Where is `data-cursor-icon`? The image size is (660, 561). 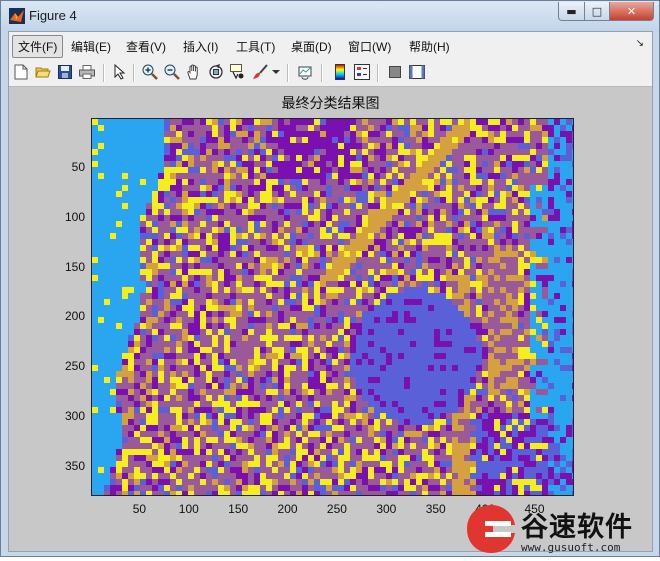 data-cursor-icon is located at coordinates (238, 72).